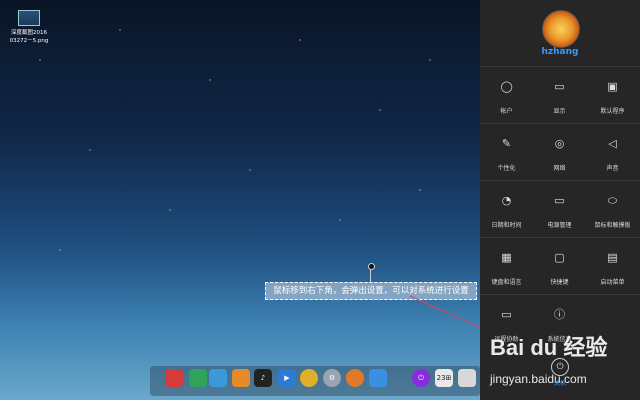  I want to click on remote-icon: ▭, so click(506, 314).